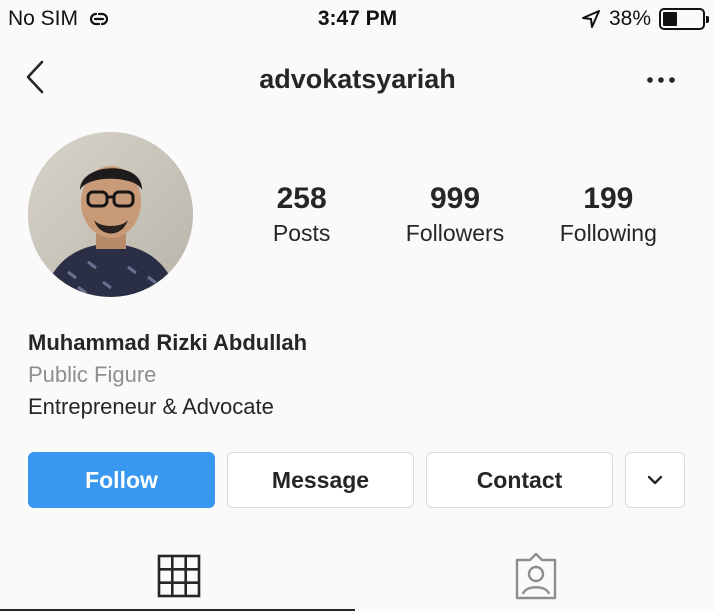 This screenshot has height=611, width=715. Describe the element at coordinates (590, 19) in the screenshot. I see `location-arrow-icon` at that location.